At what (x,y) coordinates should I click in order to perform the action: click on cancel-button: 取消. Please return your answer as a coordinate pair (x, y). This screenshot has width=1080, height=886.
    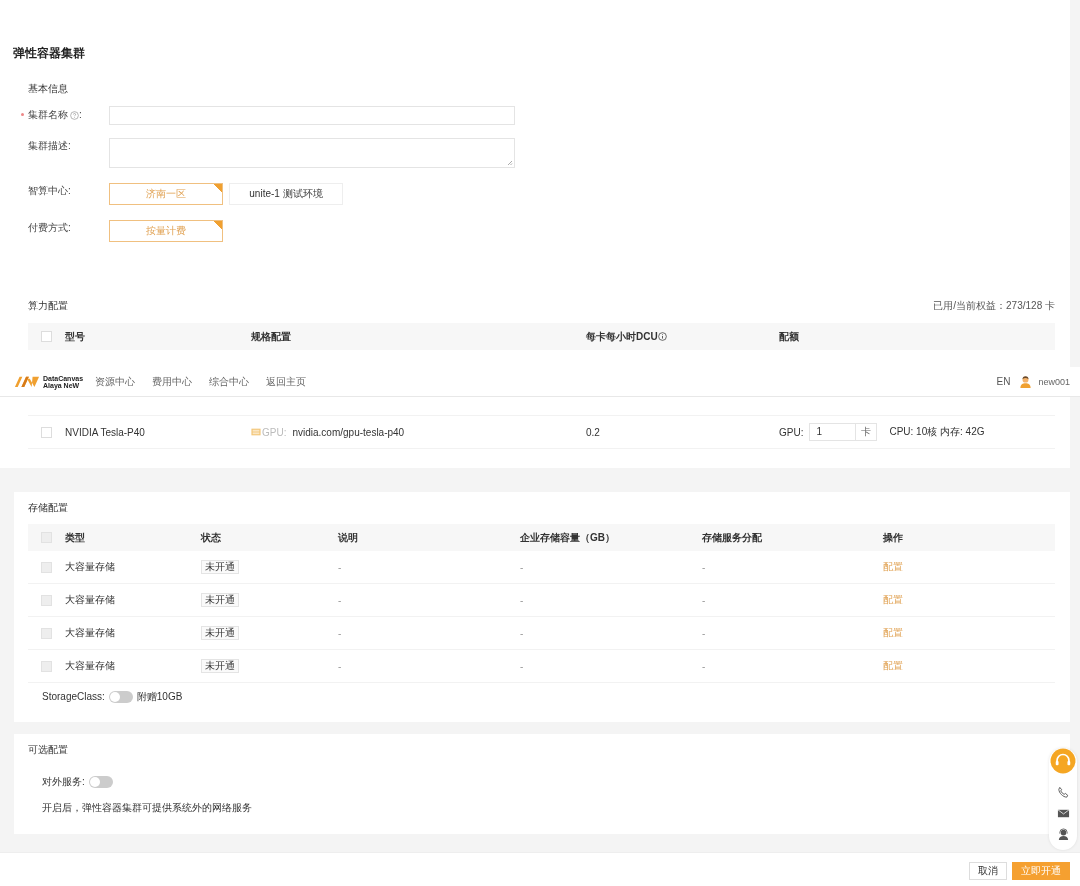
    Looking at the image, I should click on (988, 871).